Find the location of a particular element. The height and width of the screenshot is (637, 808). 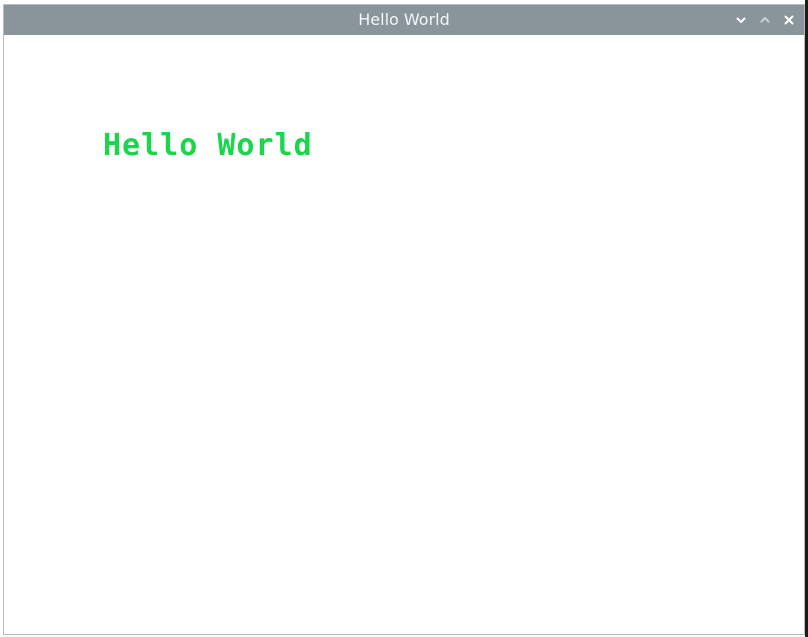

window-titlebar: Hello World is located at coordinates (404, 20).